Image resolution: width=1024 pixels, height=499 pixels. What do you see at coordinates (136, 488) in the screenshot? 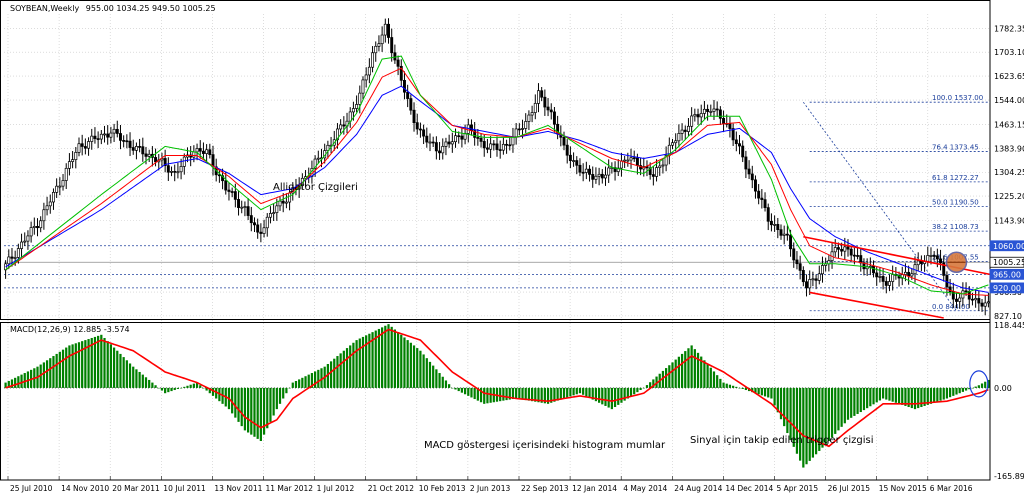
I see `x-tick-label: 20 Mar 2011` at bounding box center [136, 488].